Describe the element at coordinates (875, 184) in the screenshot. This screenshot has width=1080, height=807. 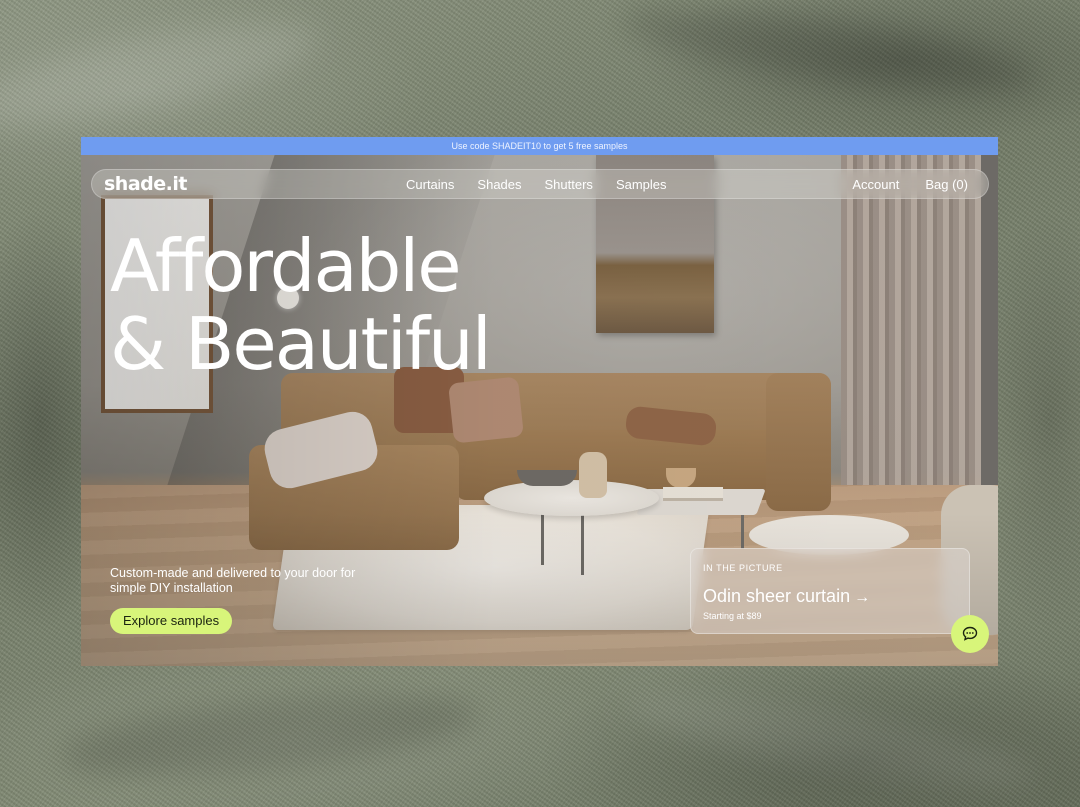
I see `account-link: Account` at that location.